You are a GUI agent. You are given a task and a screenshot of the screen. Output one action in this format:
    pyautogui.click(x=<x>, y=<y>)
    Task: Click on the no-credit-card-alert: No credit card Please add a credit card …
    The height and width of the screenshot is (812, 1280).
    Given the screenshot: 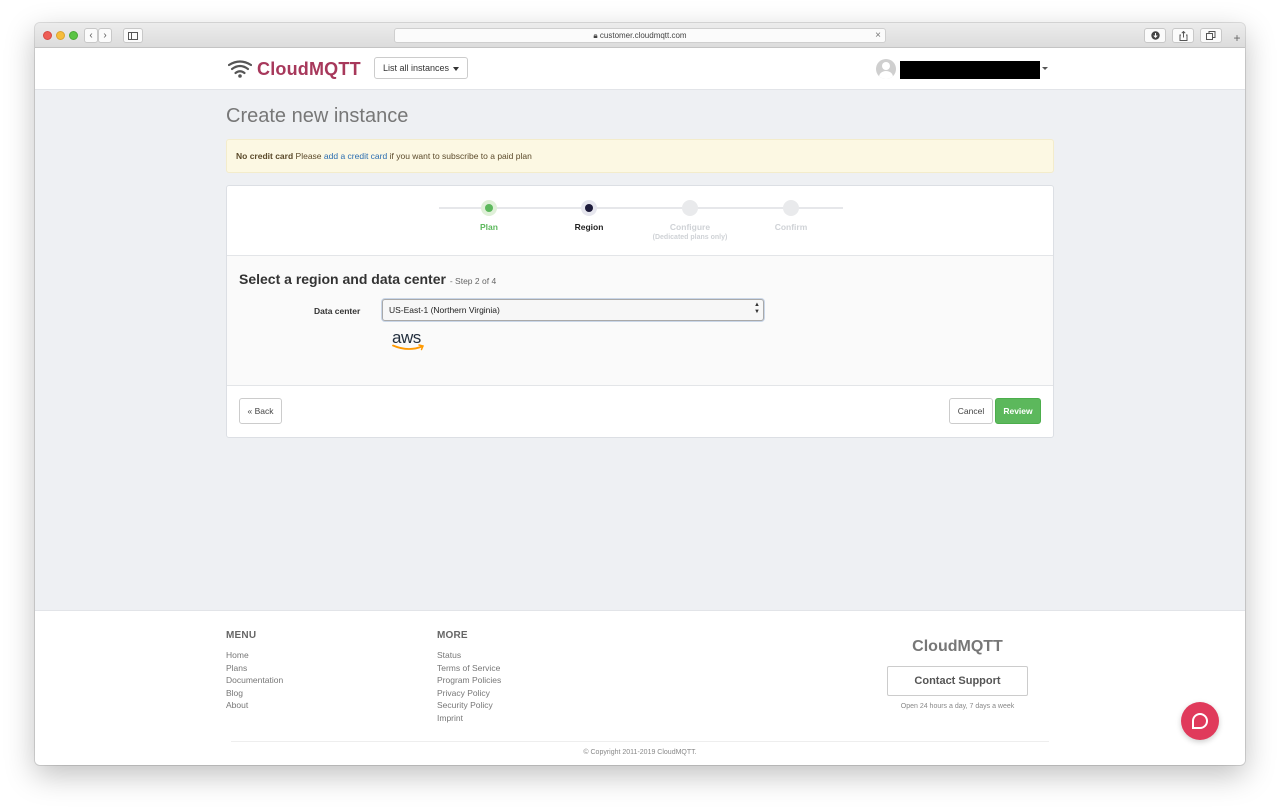 What is the action you would take?
    pyautogui.click(x=640, y=156)
    